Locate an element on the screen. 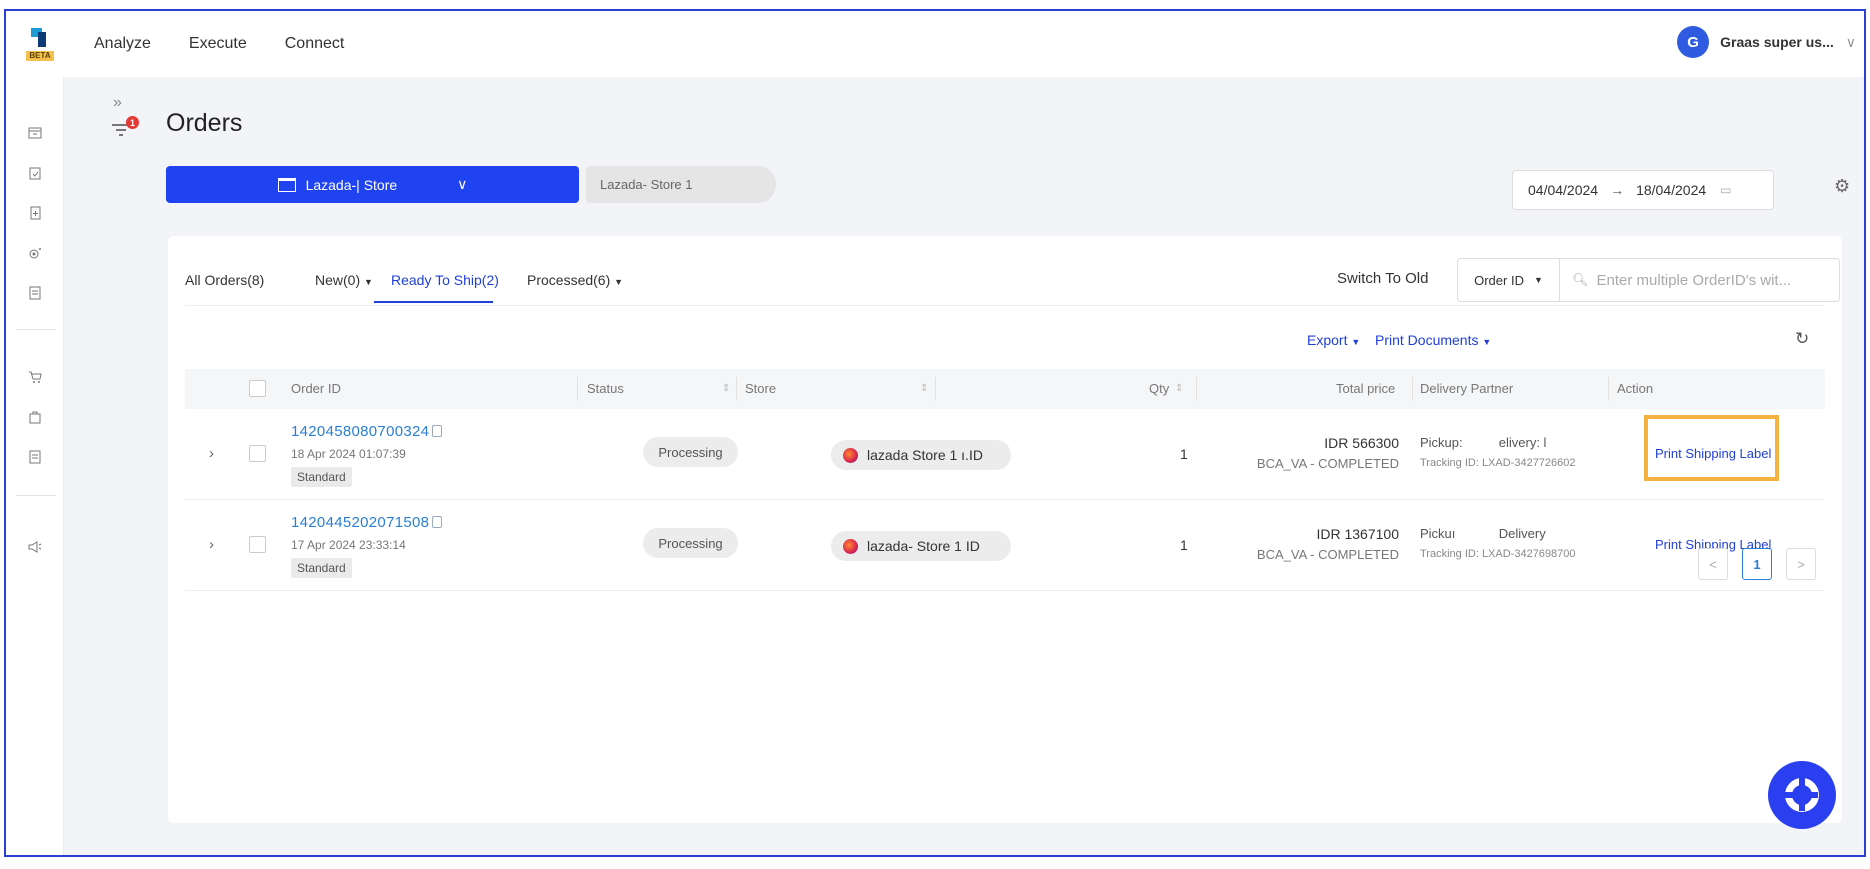 This screenshot has width=1870, height=869. switch-to-old-link: Switch To Old is located at coordinates (1382, 278).